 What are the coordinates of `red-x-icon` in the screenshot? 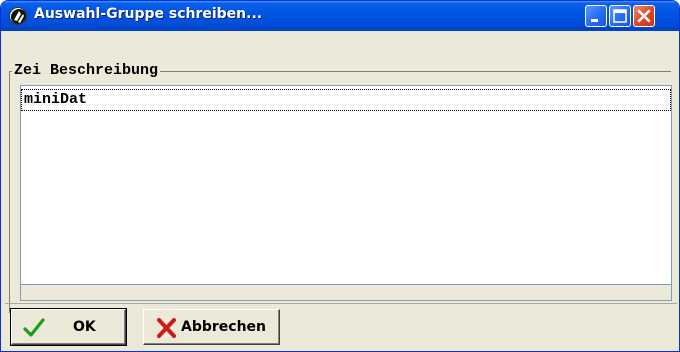 It's located at (166, 328).